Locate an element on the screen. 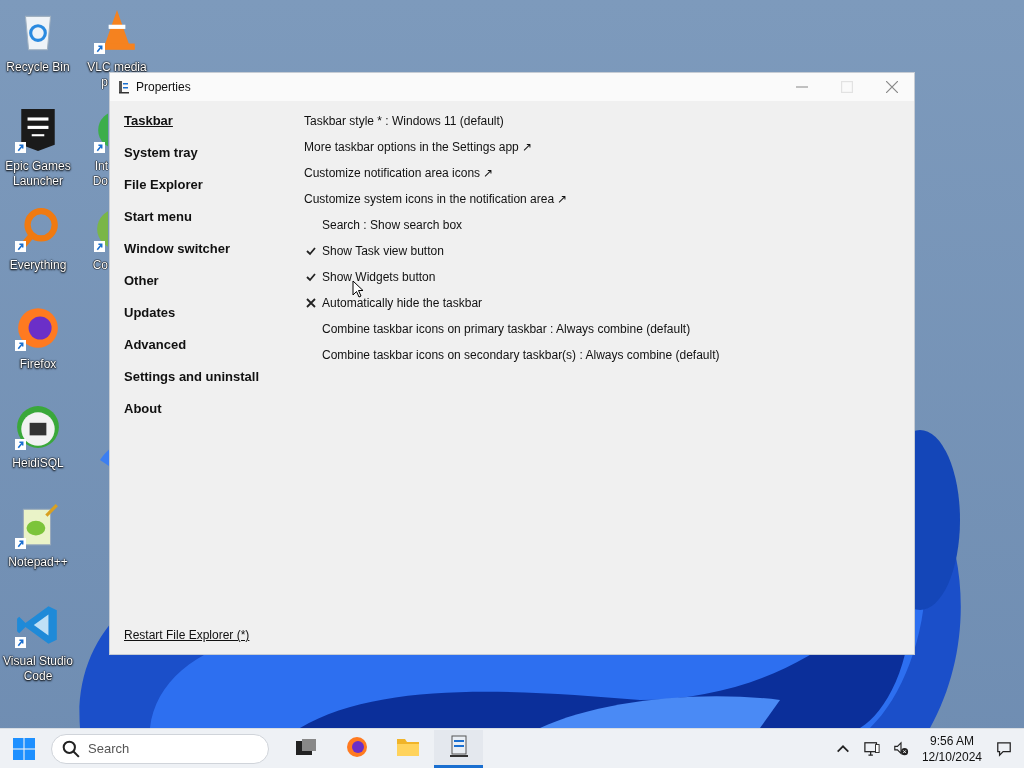  desktop-icon-label: VLC media is located at coordinates (117, 67).